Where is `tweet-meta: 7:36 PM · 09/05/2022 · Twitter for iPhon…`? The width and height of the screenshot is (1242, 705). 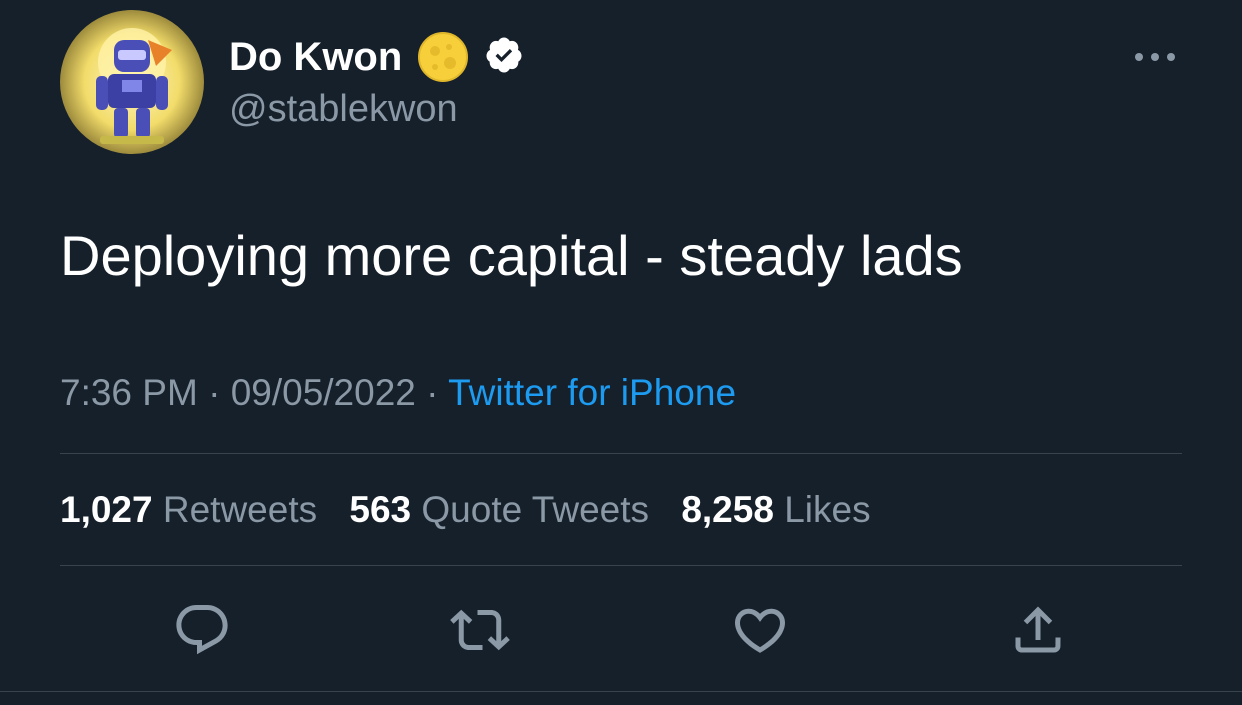 tweet-meta: 7:36 PM · 09/05/2022 · Twitter for iPhon… is located at coordinates (398, 393).